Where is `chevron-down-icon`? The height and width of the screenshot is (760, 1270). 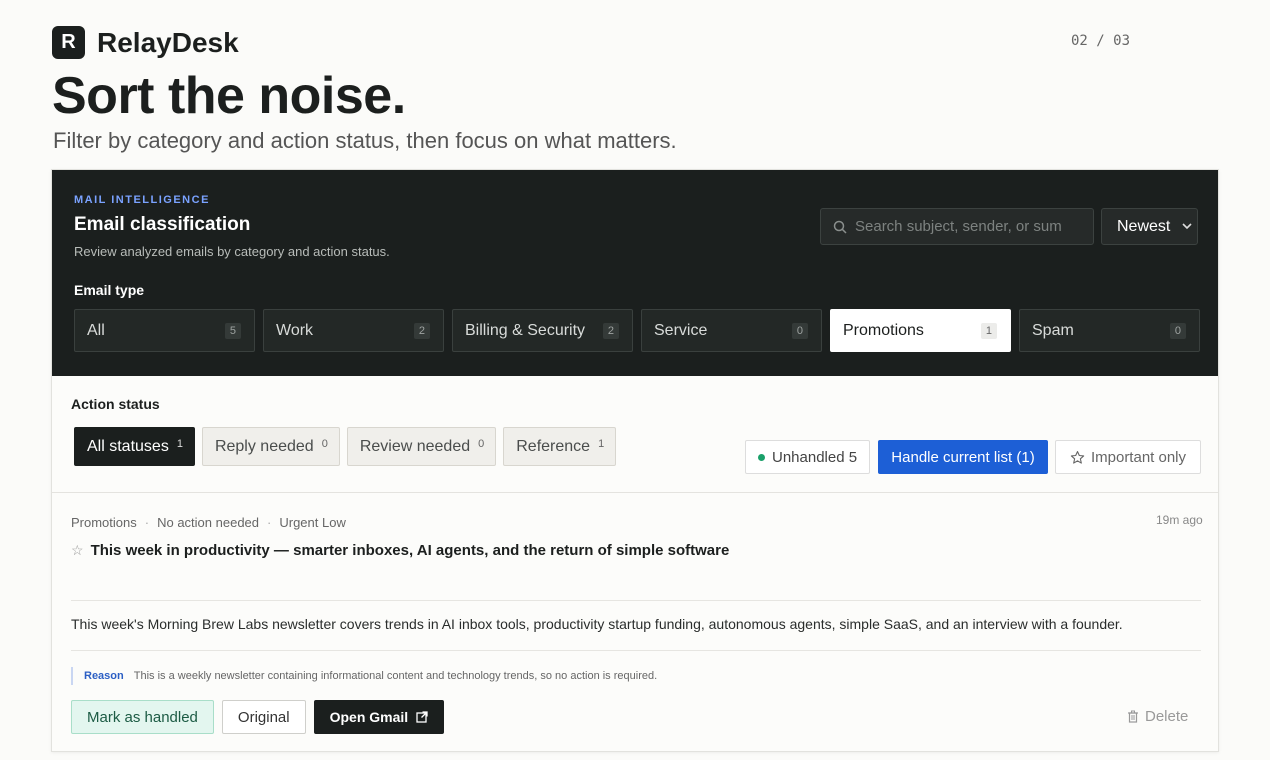
chevron-down-icon is located at coordinates (1187, 226).